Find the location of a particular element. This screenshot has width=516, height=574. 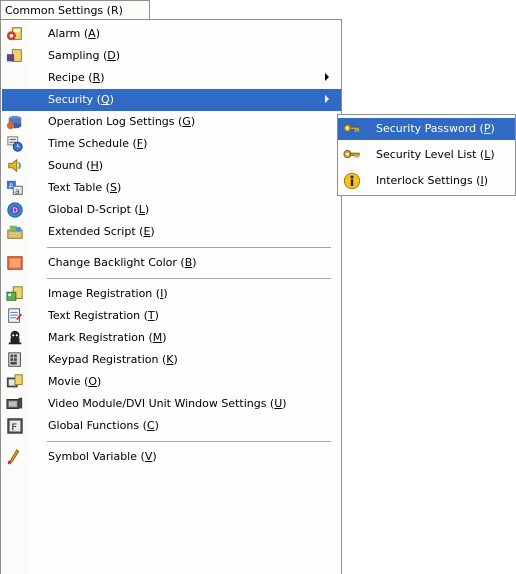

menu-item-text-registration: Text Registration (T) is located at coordinates (171, 316).